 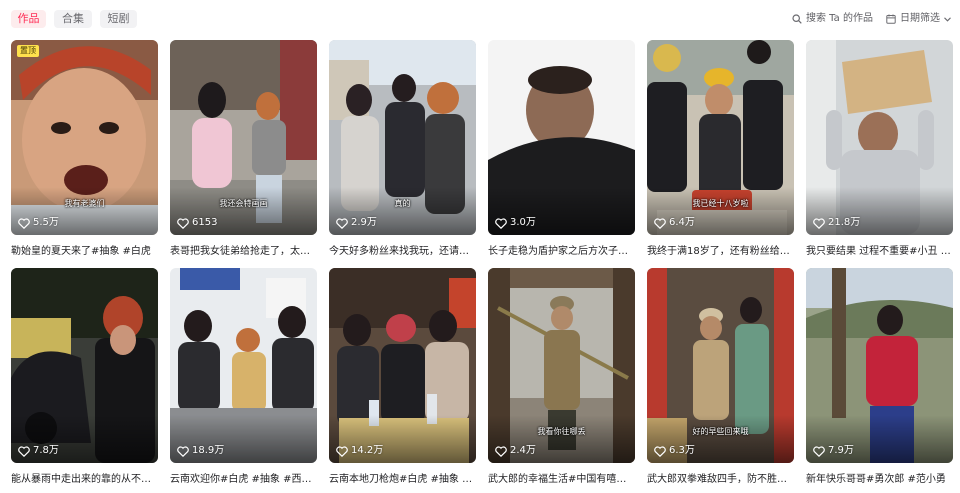 I want to click on video-subtitle: 我看你往哪丢, so click(x=561, y=431).